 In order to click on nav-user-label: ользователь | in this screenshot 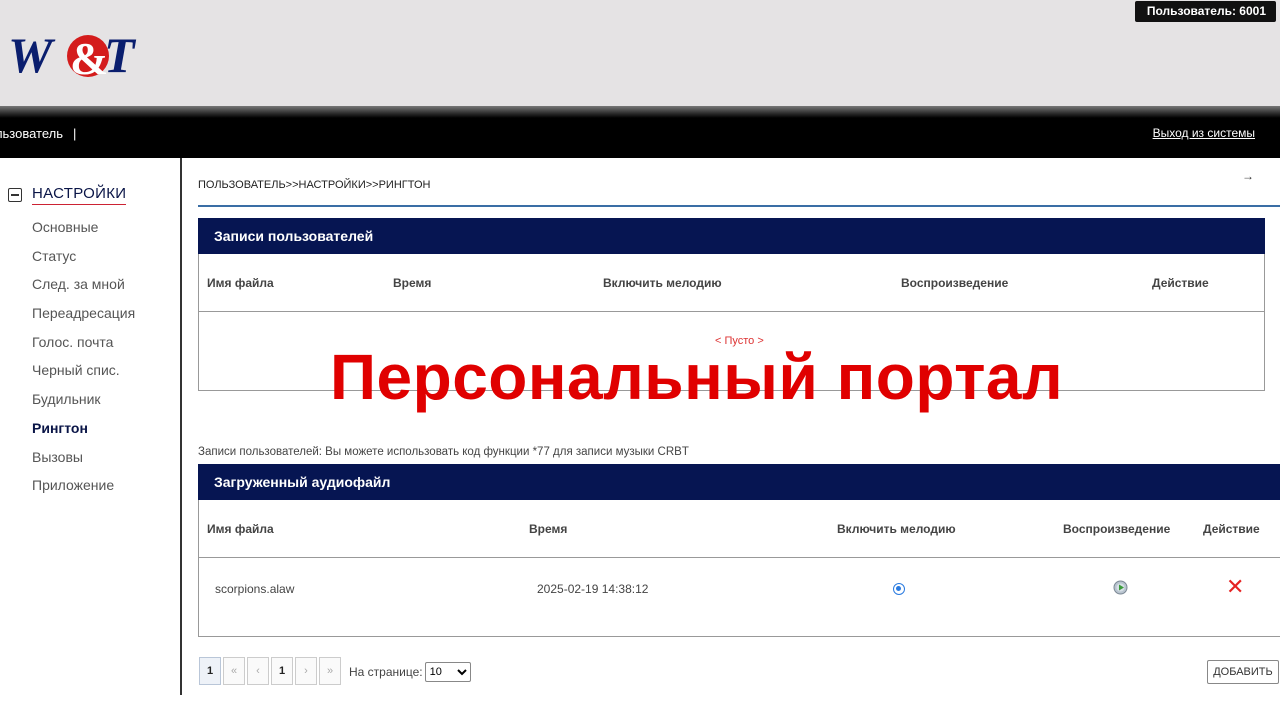, I will do `click(38, 133)`.